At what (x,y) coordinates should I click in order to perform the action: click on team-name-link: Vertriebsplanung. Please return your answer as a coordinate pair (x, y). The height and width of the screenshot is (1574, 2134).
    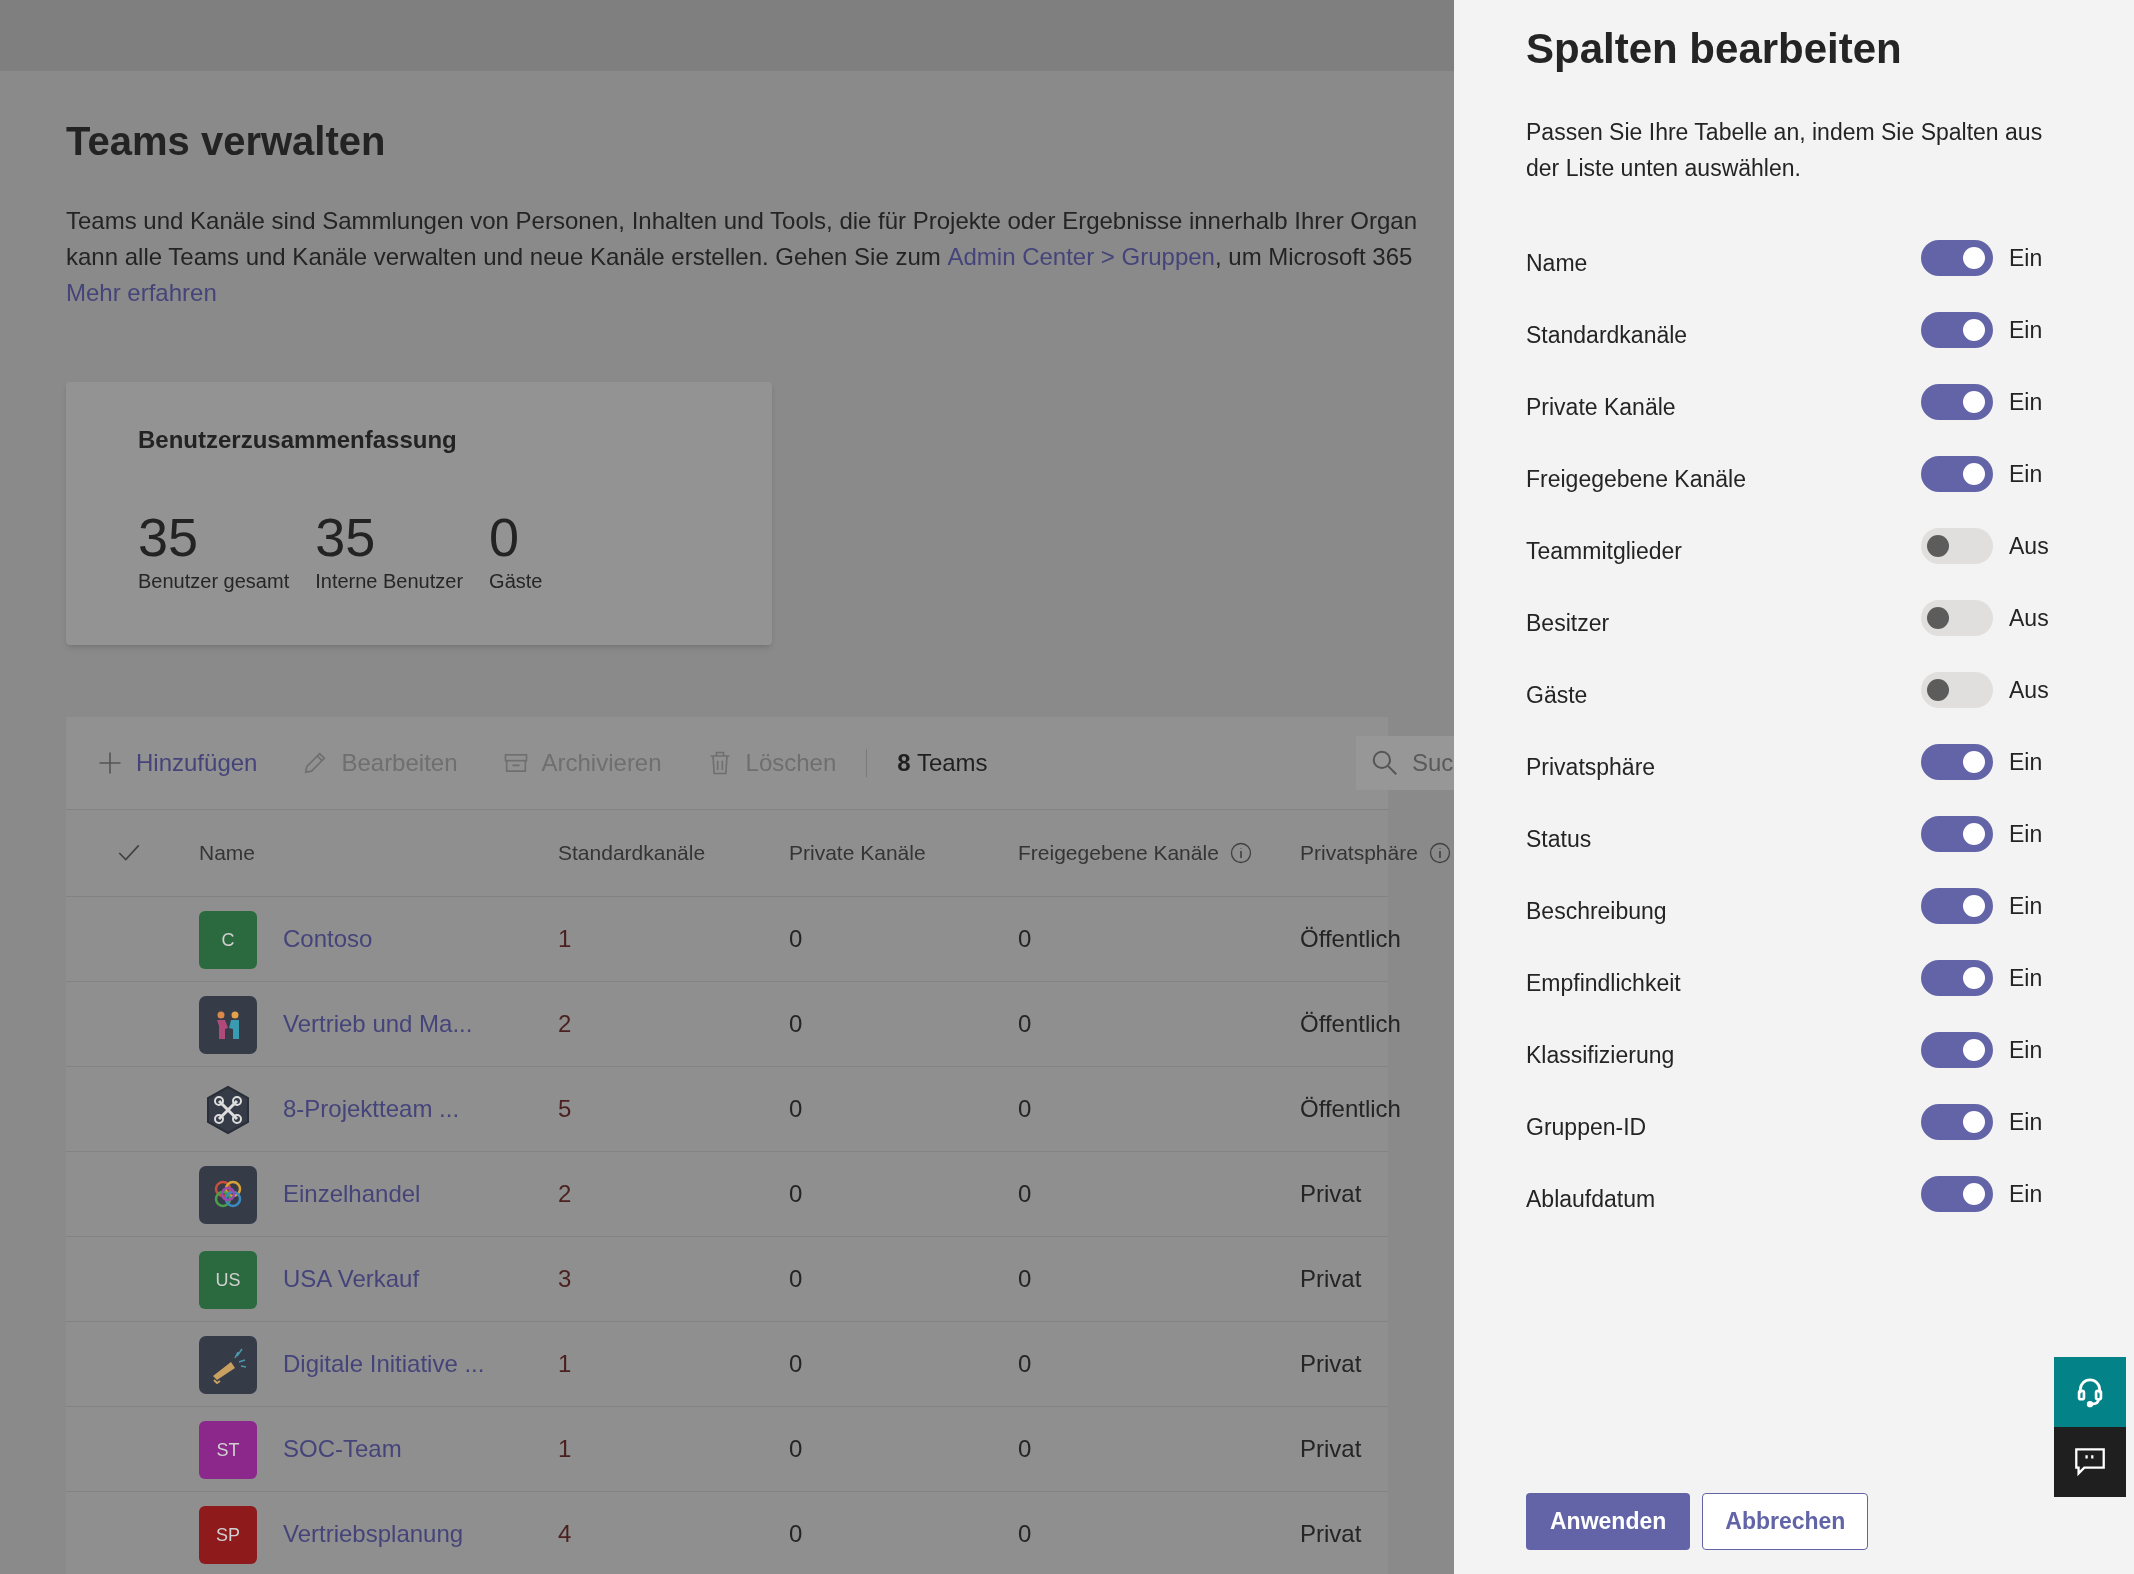
    Looking at the image, I should click on (373, 1534).